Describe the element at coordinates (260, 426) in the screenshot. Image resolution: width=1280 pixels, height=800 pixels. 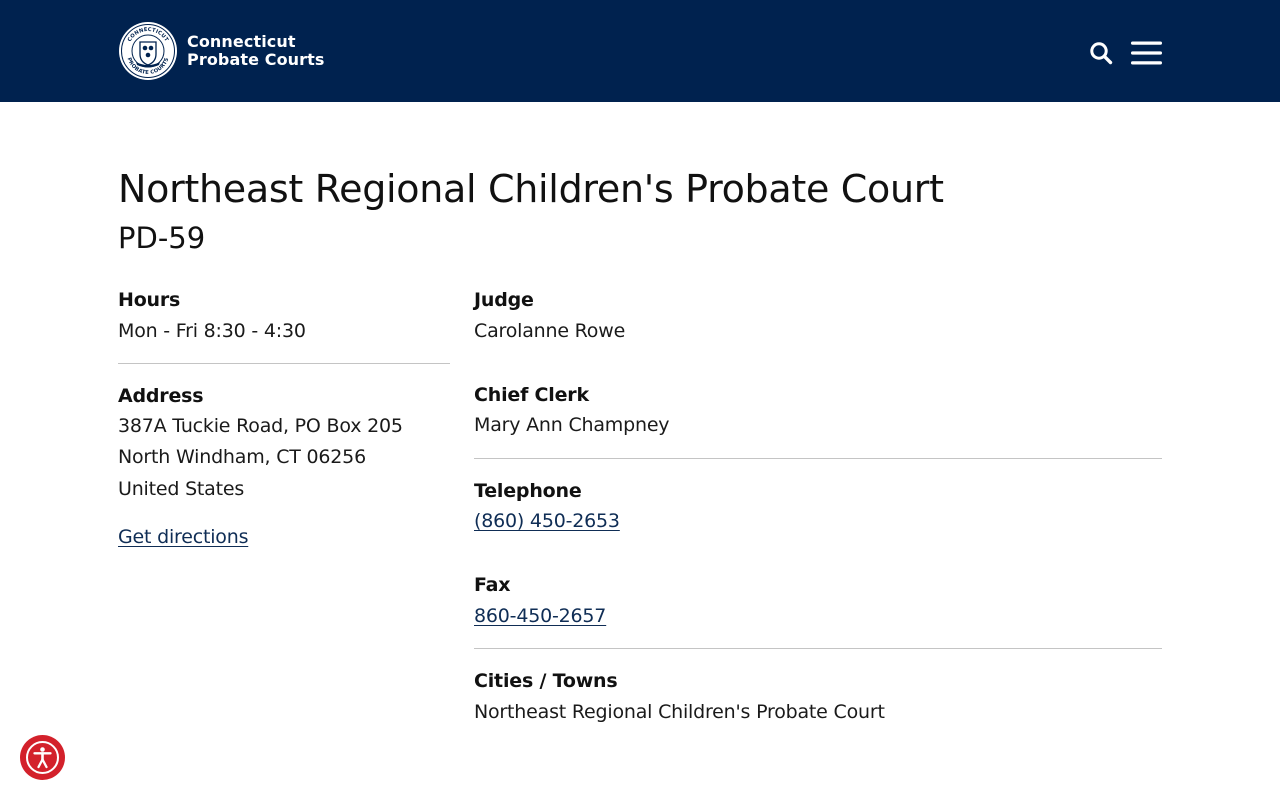
I see `address-line-1: 387A Tuckie Road, PO Box 205` at that location.